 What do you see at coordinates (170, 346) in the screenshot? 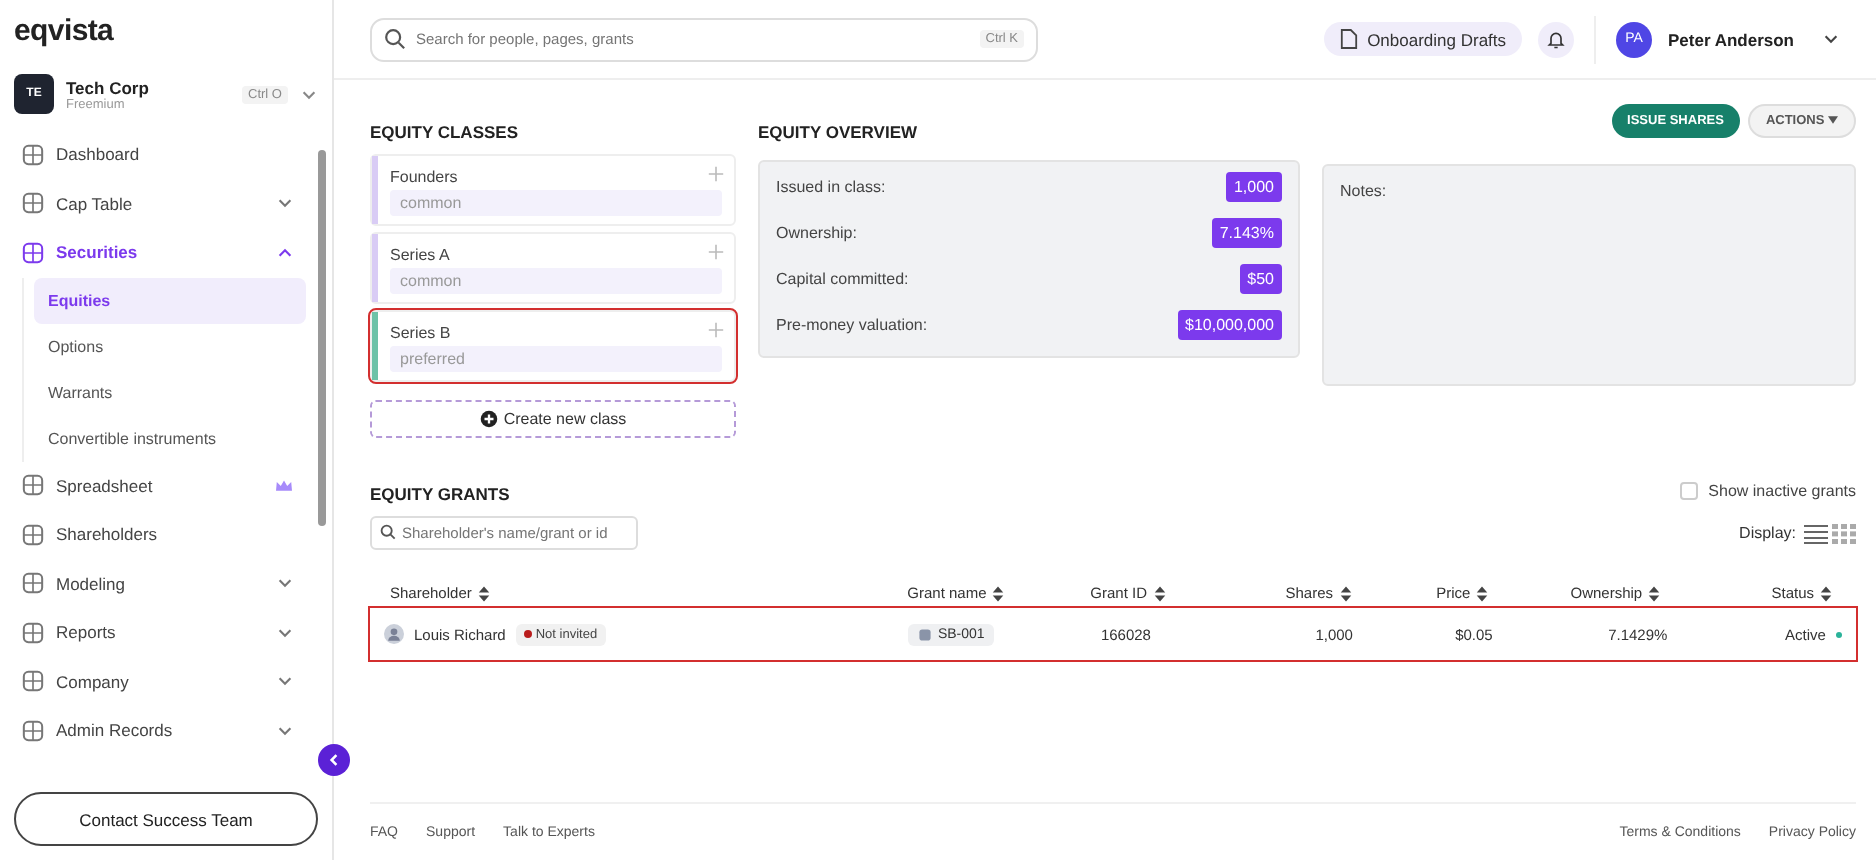
I see `submenu-item: Options` at bounding box center [170, 346].